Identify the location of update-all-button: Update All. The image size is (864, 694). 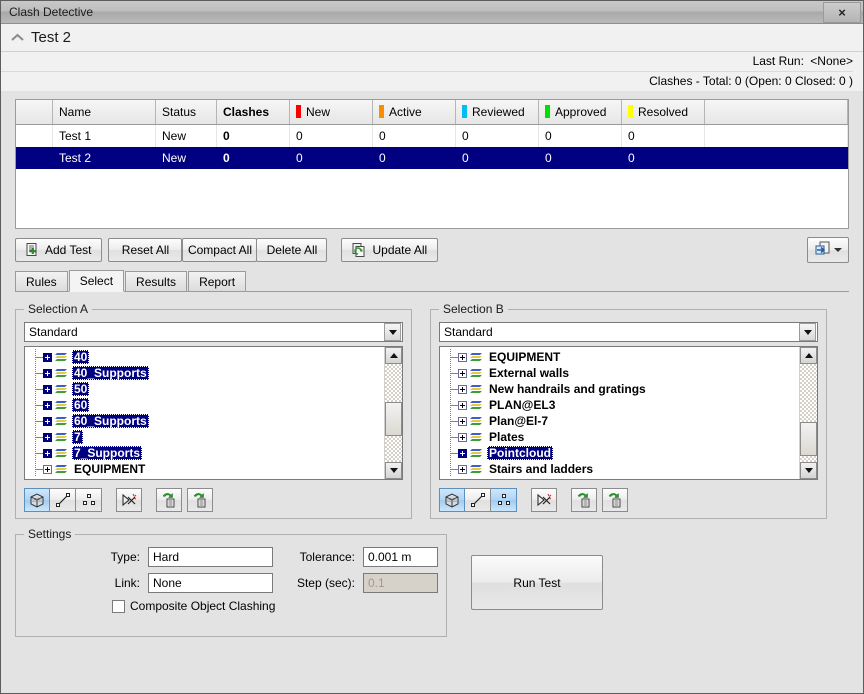
(390, 250).